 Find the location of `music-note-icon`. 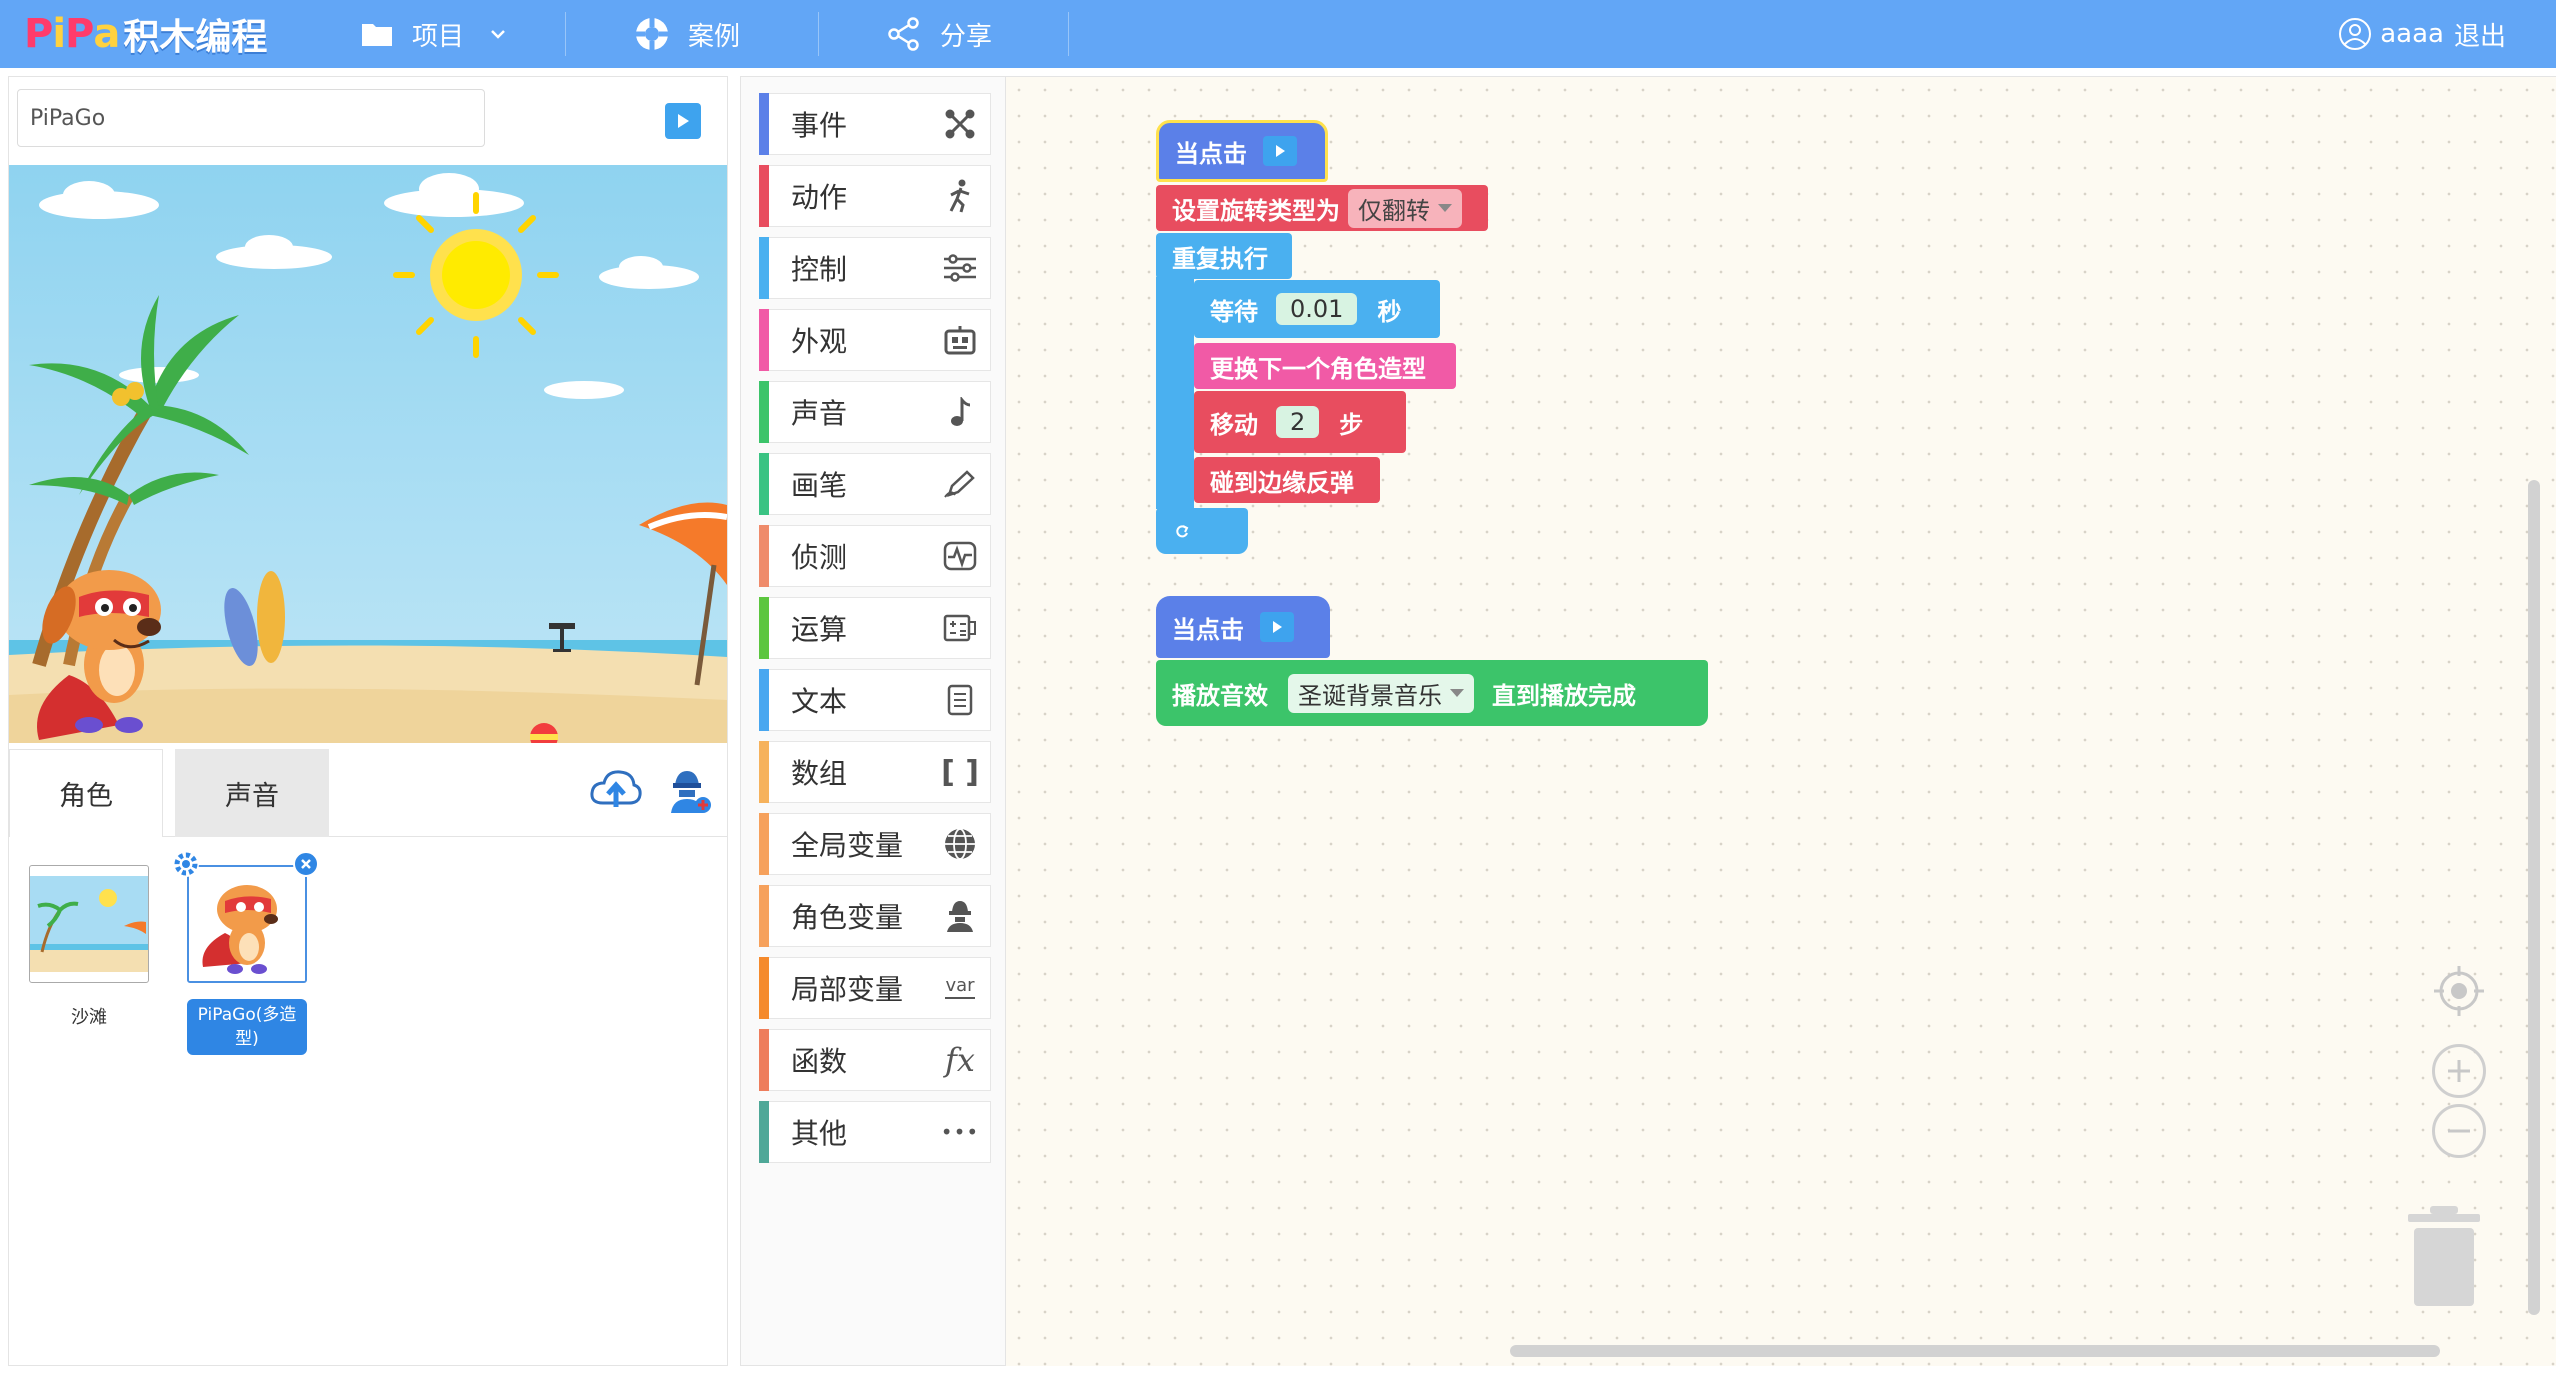

music-note-icon is located at coordinates (960, 412).